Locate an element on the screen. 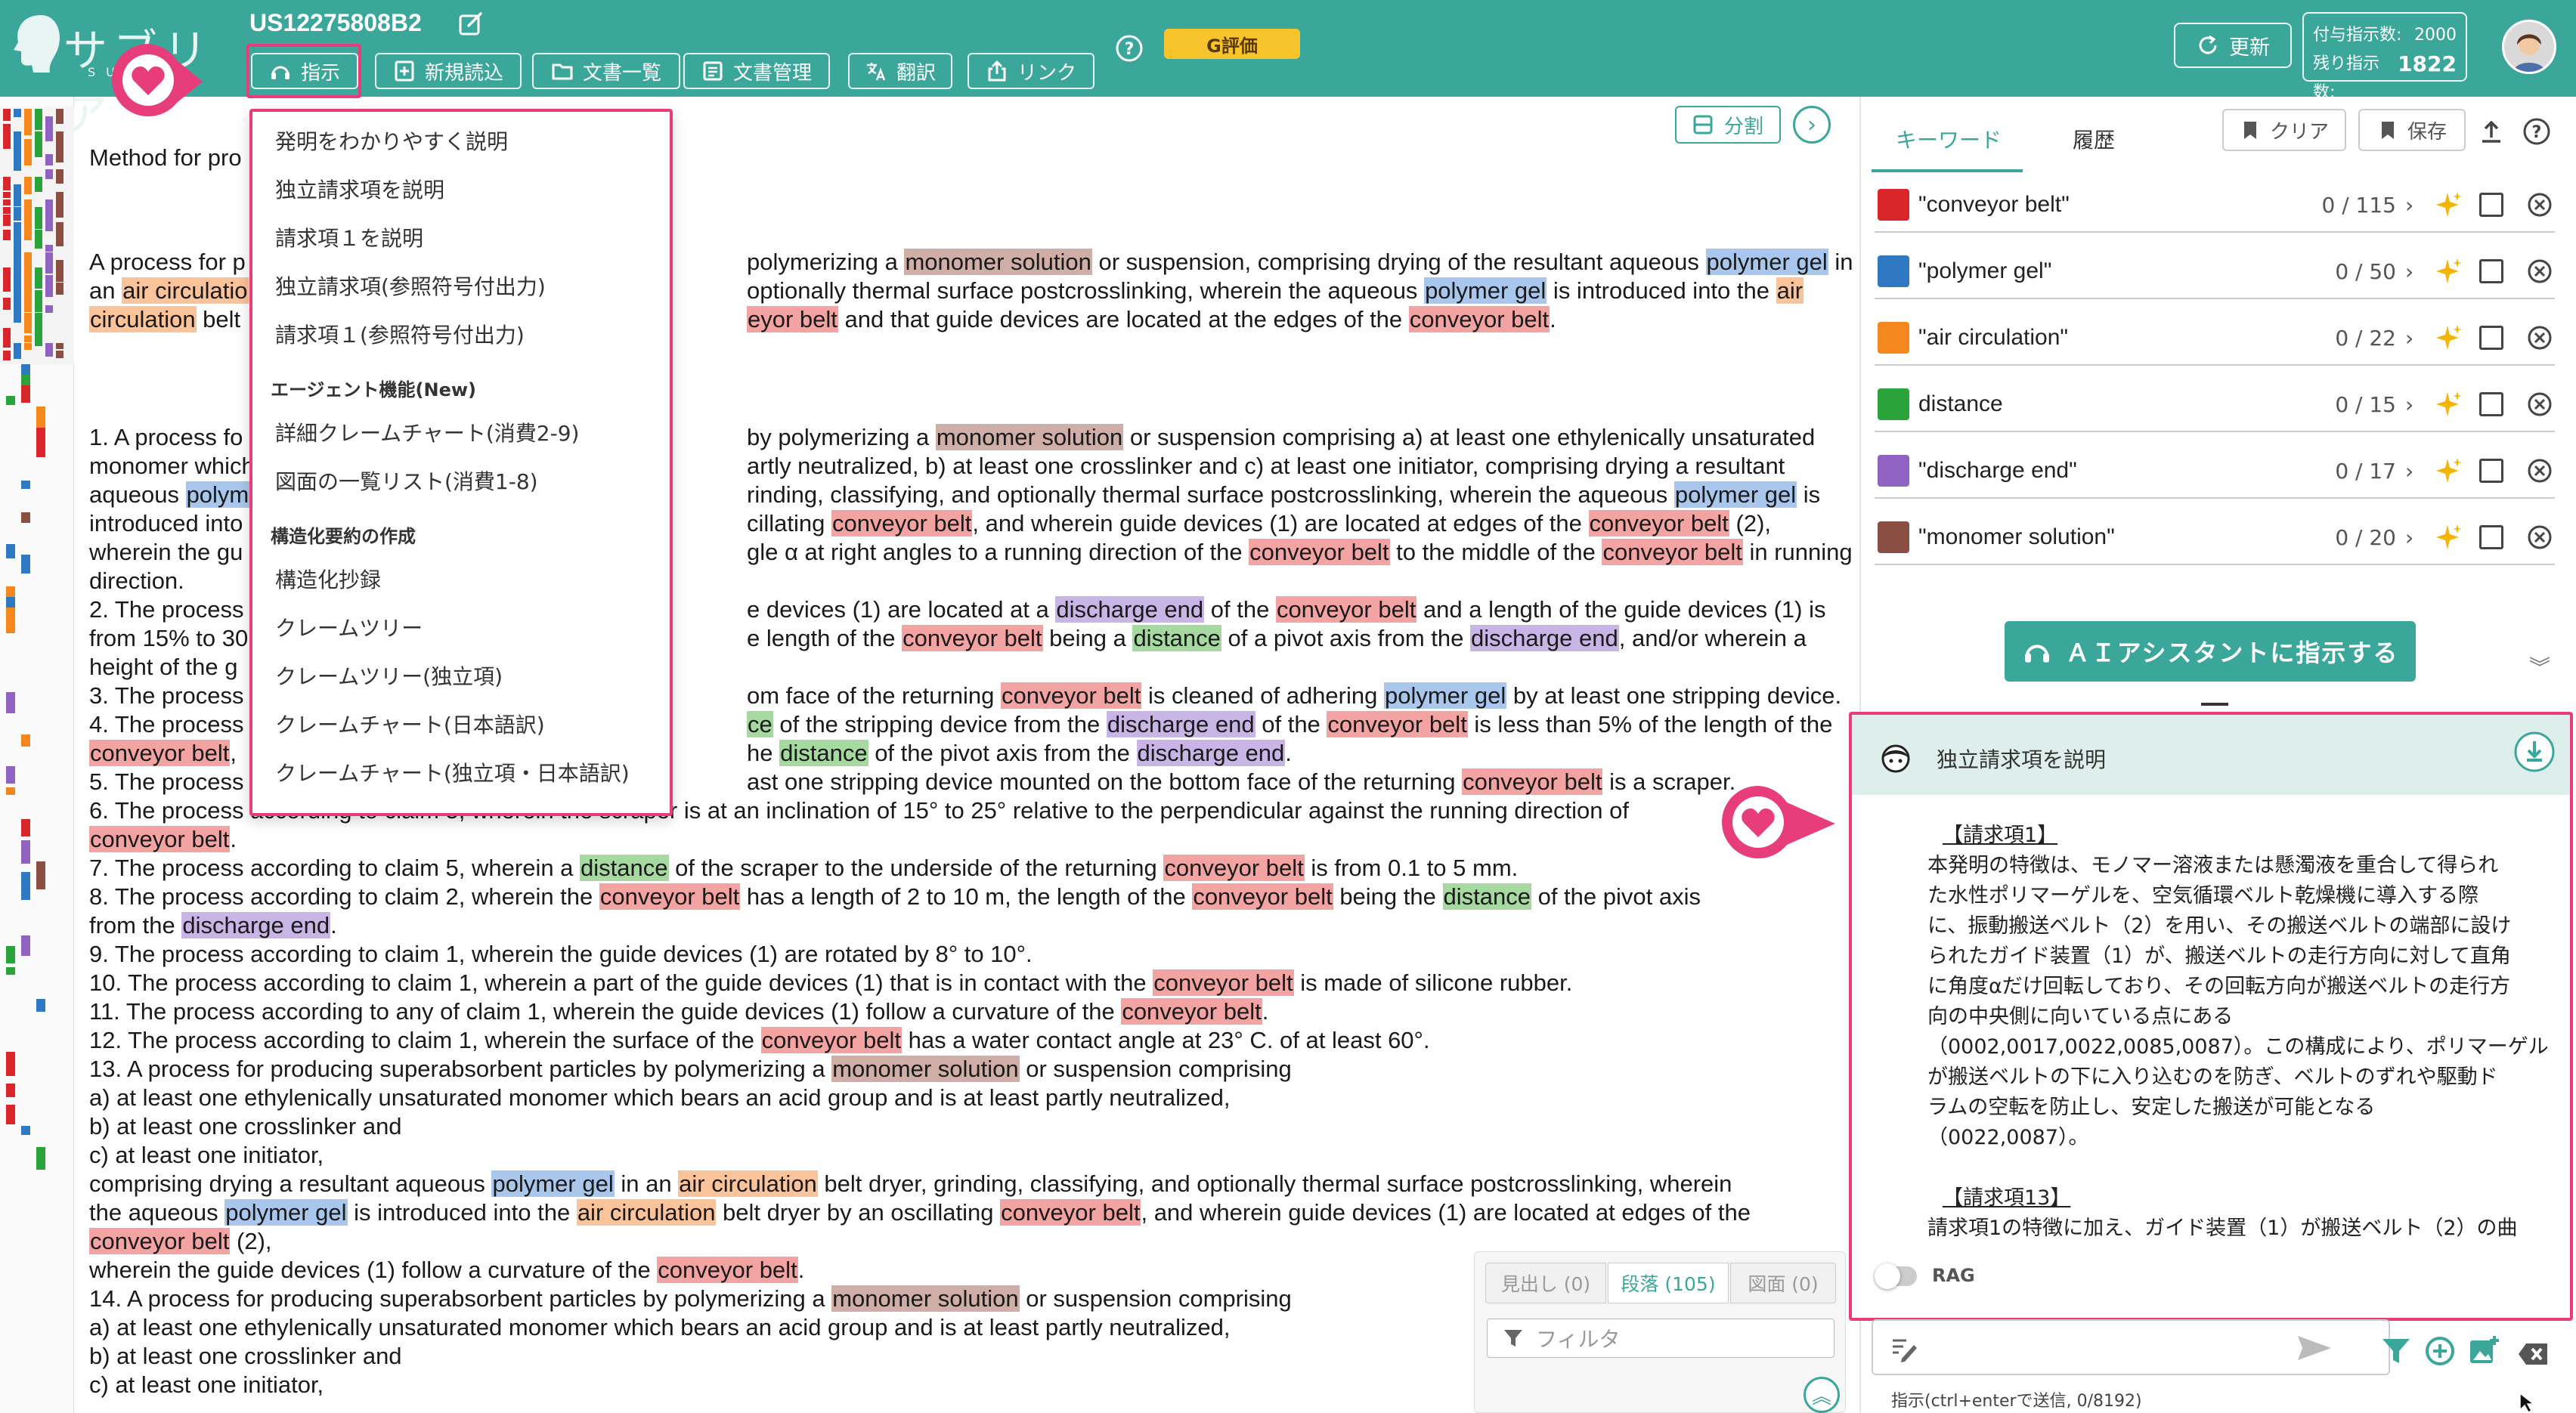 This screenshot has width=2576, height=1413. edit-icon is located at coordinates (471, 23).